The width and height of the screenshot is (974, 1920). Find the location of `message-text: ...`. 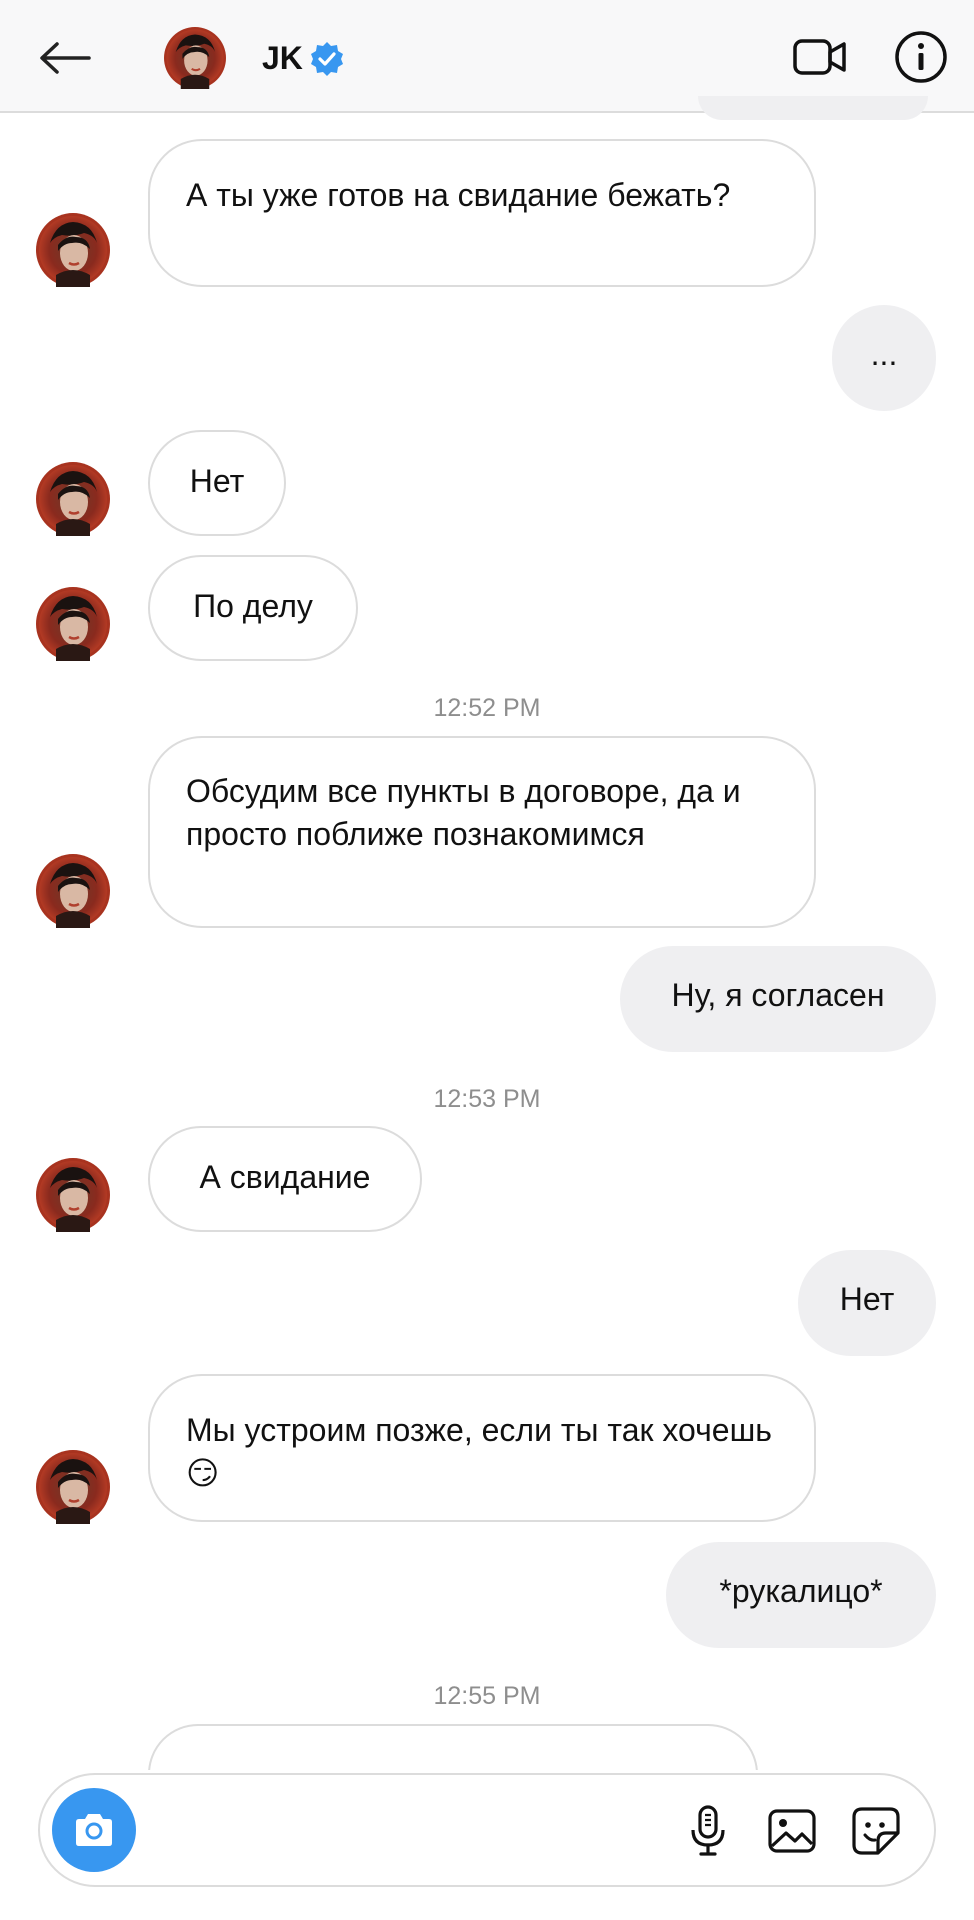

message-text: ... is located at coordinates (884, 354).